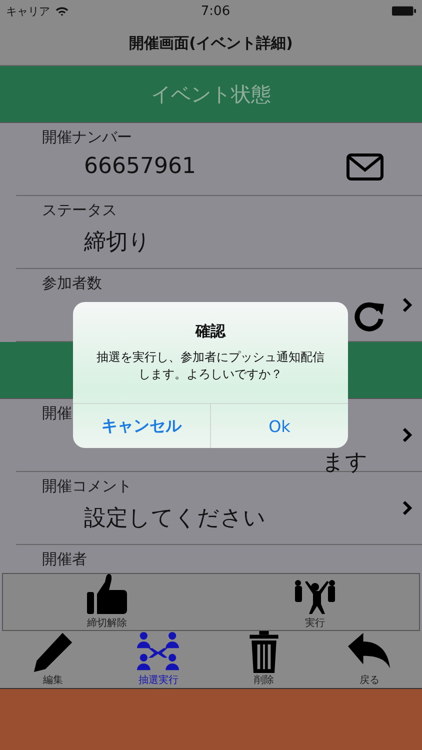 The image size is (422, 750). What do you see at coordinates (107, 595) in the screenshot?
I see `thumbs-up-icon` at bounding box center [107, 595].